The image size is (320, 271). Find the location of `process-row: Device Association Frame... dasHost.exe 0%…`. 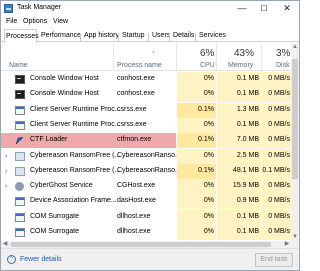

process-row: Device Association Frame... dasHost.exe 0%… is located at coordinates (146, 202).